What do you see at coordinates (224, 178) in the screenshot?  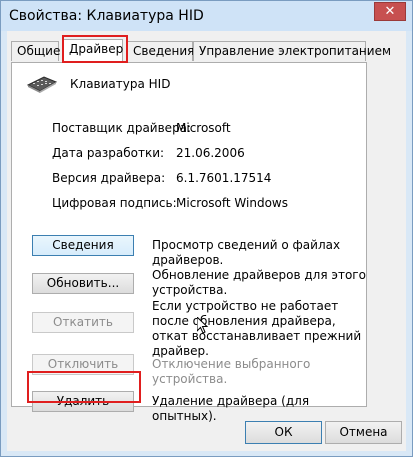 I see `driver-version-value: 6.1.7601.17514` at bounding box center [224, 178].